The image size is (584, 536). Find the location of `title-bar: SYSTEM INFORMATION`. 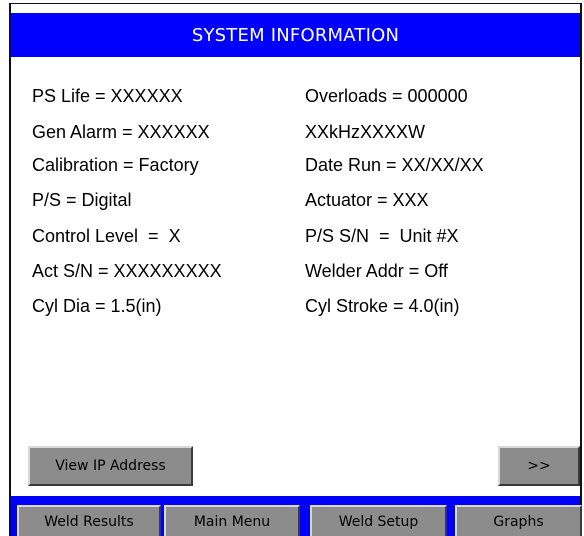

title-bar: SYSTEM INFORMATION is located at coordinates (295, 35).